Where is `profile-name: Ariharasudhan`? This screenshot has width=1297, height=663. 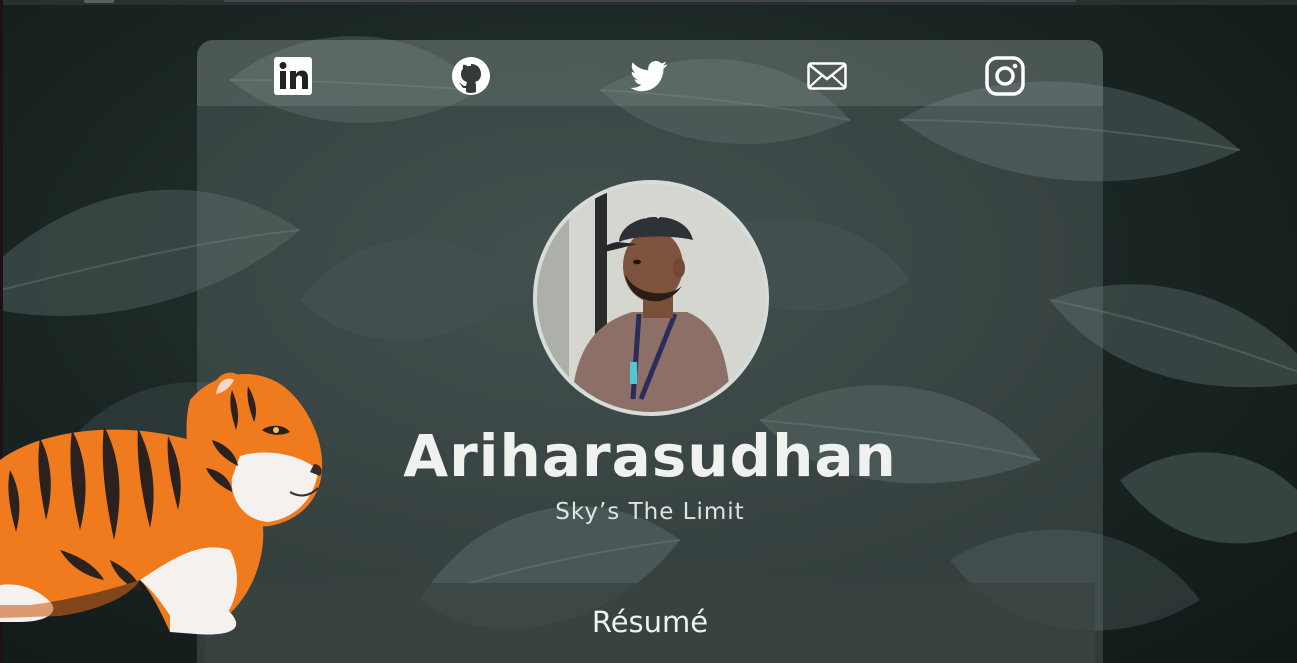
profile-name: Ariharasudhan is located at coordinates (650, 456).